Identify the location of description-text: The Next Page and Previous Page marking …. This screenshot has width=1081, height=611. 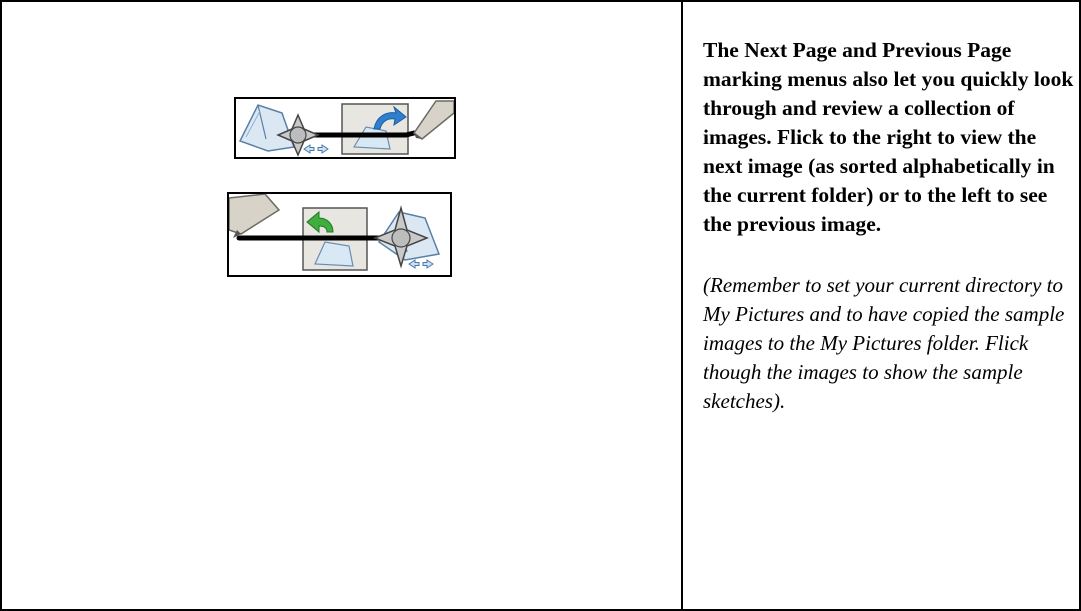
(888, 137).